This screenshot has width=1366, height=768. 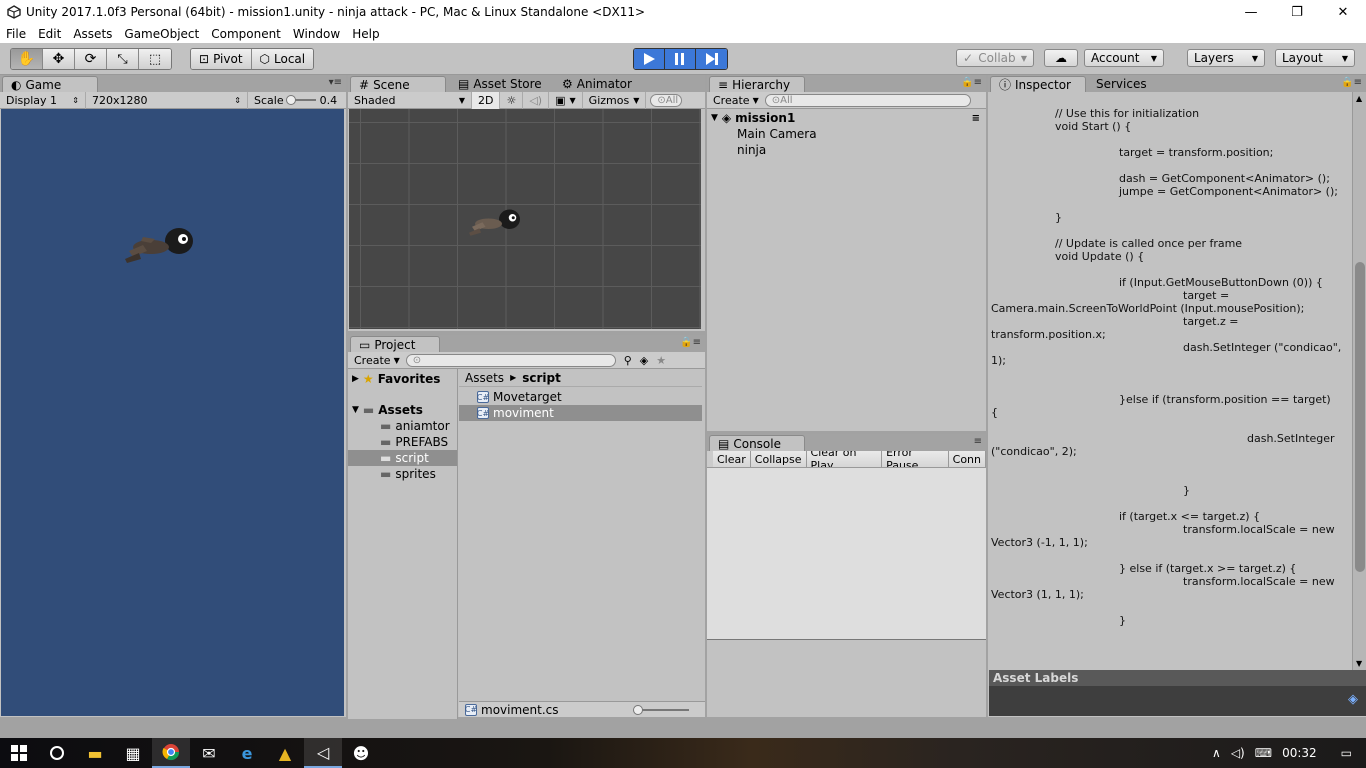 What do you see at coordinates (995, 58) in the screenshot?
I see `collab-dropdown: ✓ Collab ▼` at bounding box center [995, 58].